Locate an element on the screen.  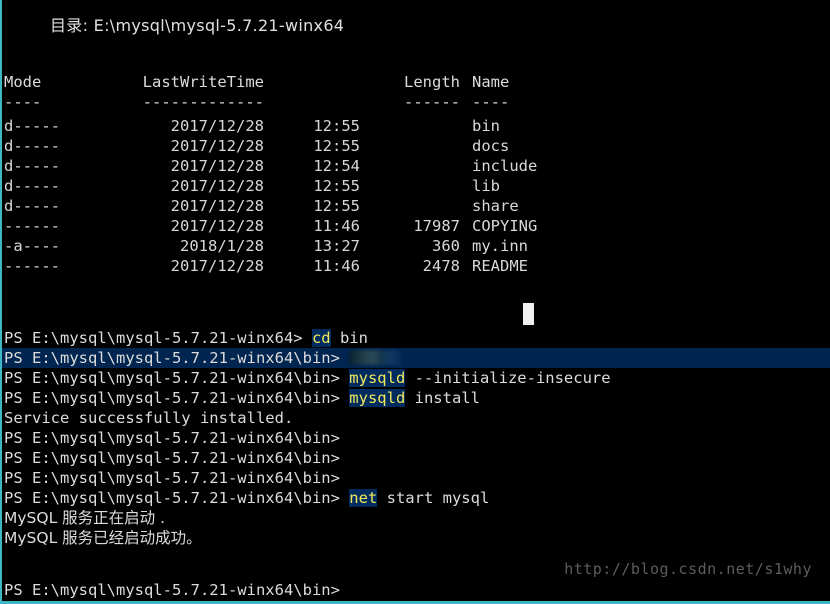
watermark-url: http://blog.csdn.net/s1why is located at coordinates (688, 569).